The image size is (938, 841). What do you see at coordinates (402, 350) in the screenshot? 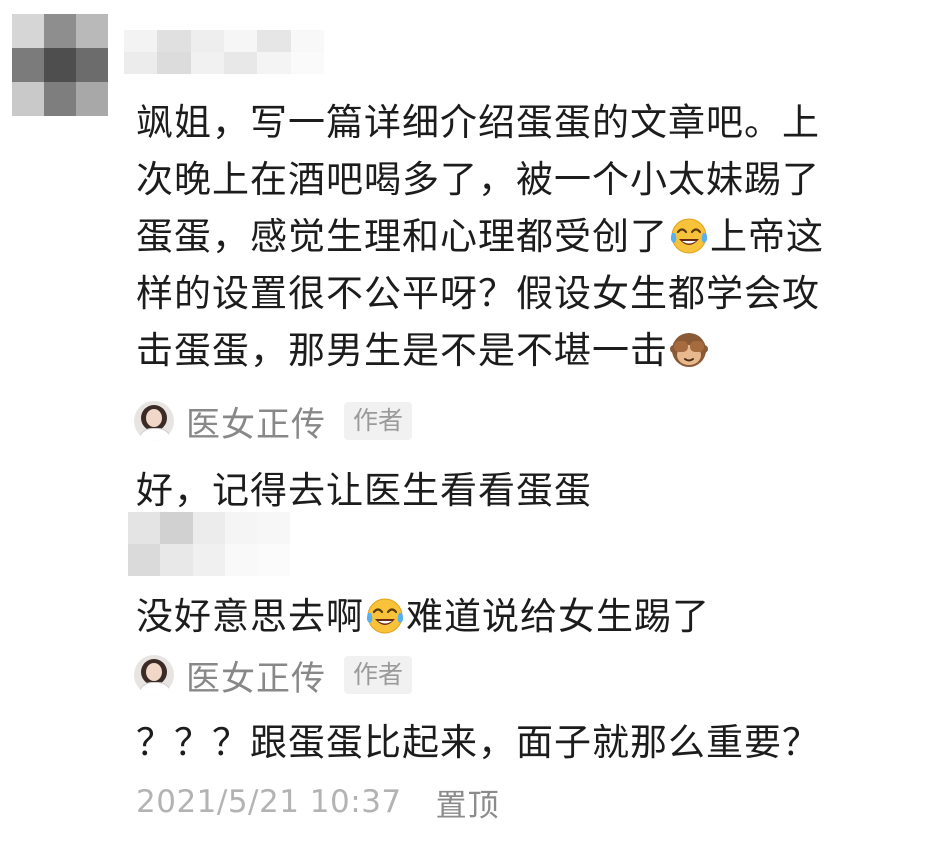
I see `comment-line-text: 击蛋蛋，那男生是不是不堪一击` at bounding box center [402, 350].